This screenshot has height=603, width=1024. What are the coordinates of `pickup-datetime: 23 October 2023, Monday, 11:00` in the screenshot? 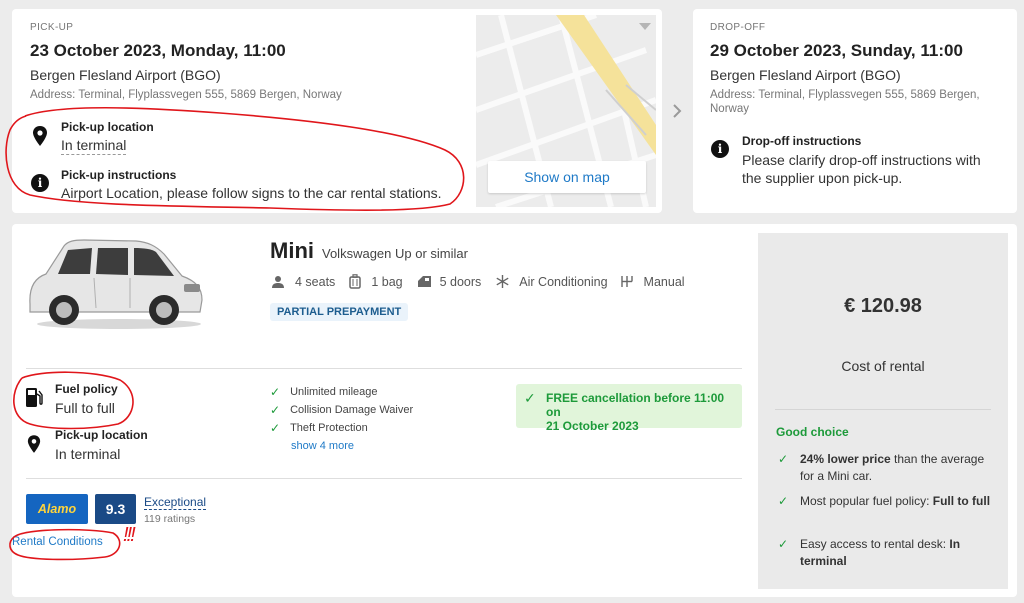 It's located at (158, 50).